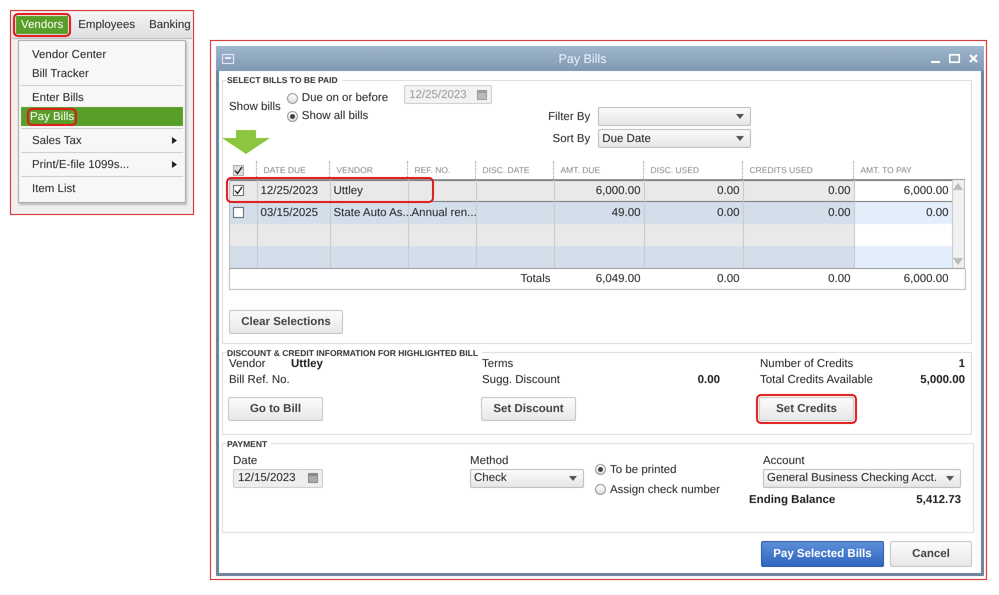 This screenshot has width=999, height=595. What do you see at coordinates (708, 380) in the screenshot?
I see `field-value: 0.00` at bounding box center [708, 380].